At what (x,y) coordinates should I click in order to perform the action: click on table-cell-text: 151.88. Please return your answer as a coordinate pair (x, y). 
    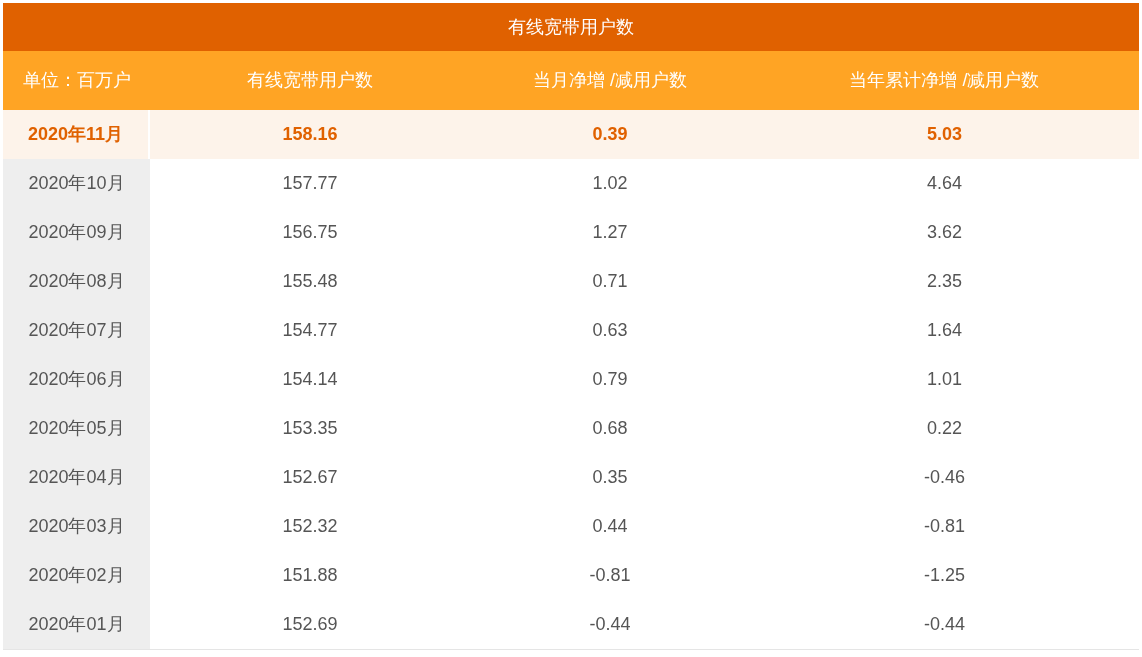
    Looking at the image, I should click on (310, 575).